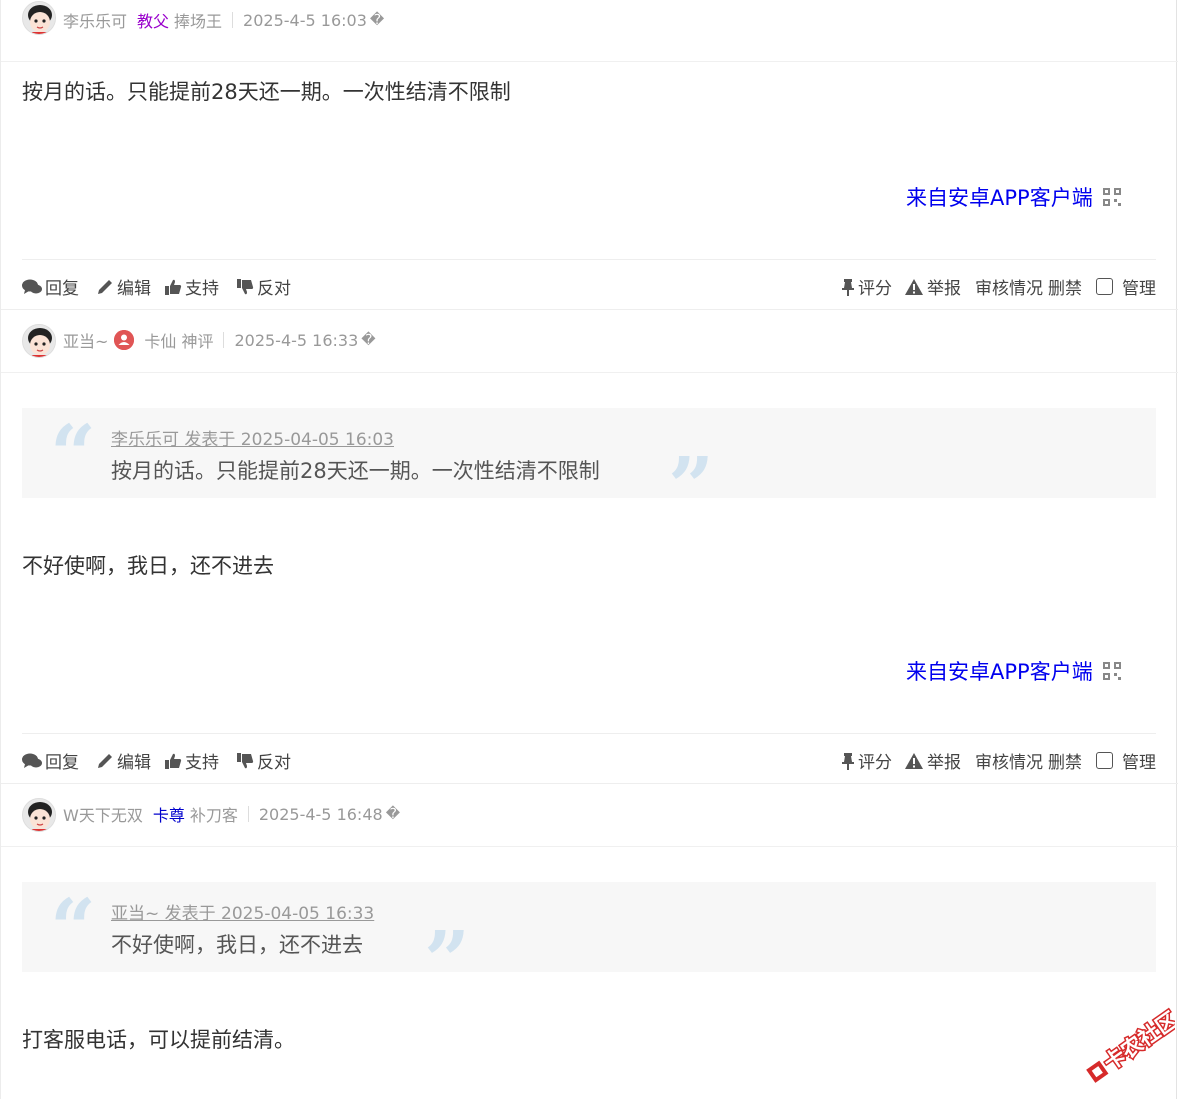  I want to click on post-content: 按月的话。只能提前28天还一期。一次性结清不限制, so click(266, 92).